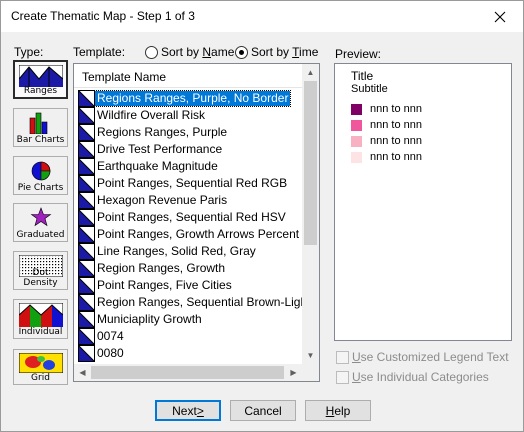 This screenshot has height=432, width=524. I want to click on type-graduated-button: Graduated, so click(40, 222).